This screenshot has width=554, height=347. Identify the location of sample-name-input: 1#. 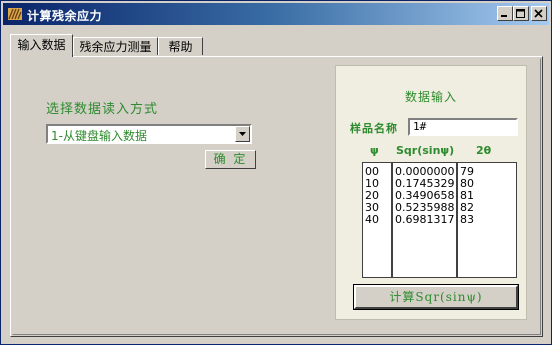
(463, 127).